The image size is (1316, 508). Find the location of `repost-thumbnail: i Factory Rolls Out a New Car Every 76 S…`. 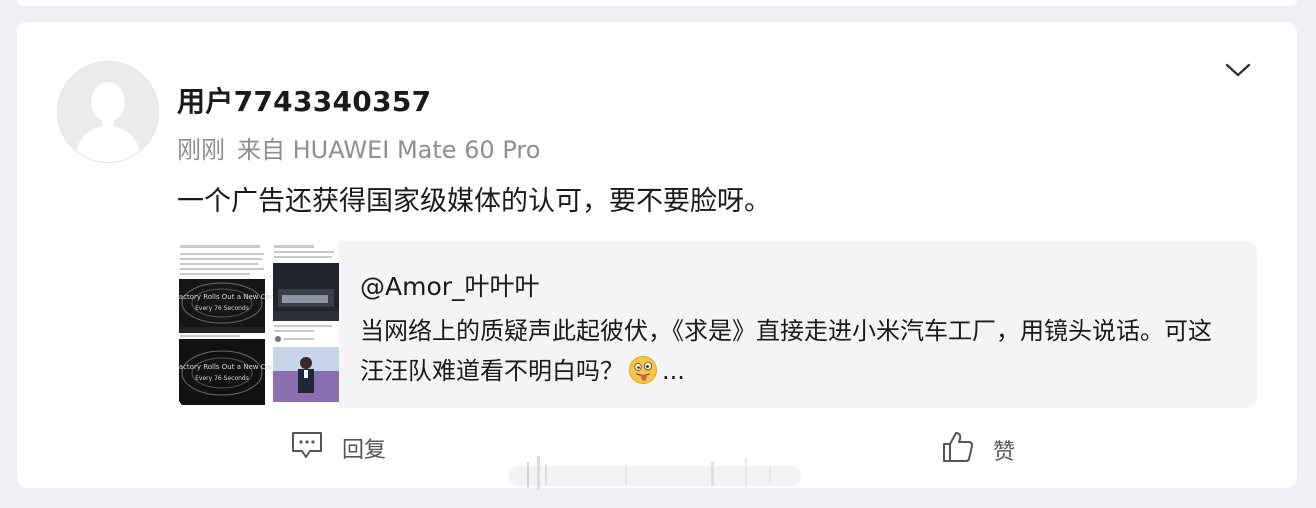

repost-thumbnail: i Factory Rolls Out a New Car Every 76 S… is located at coordinates (258, 324).